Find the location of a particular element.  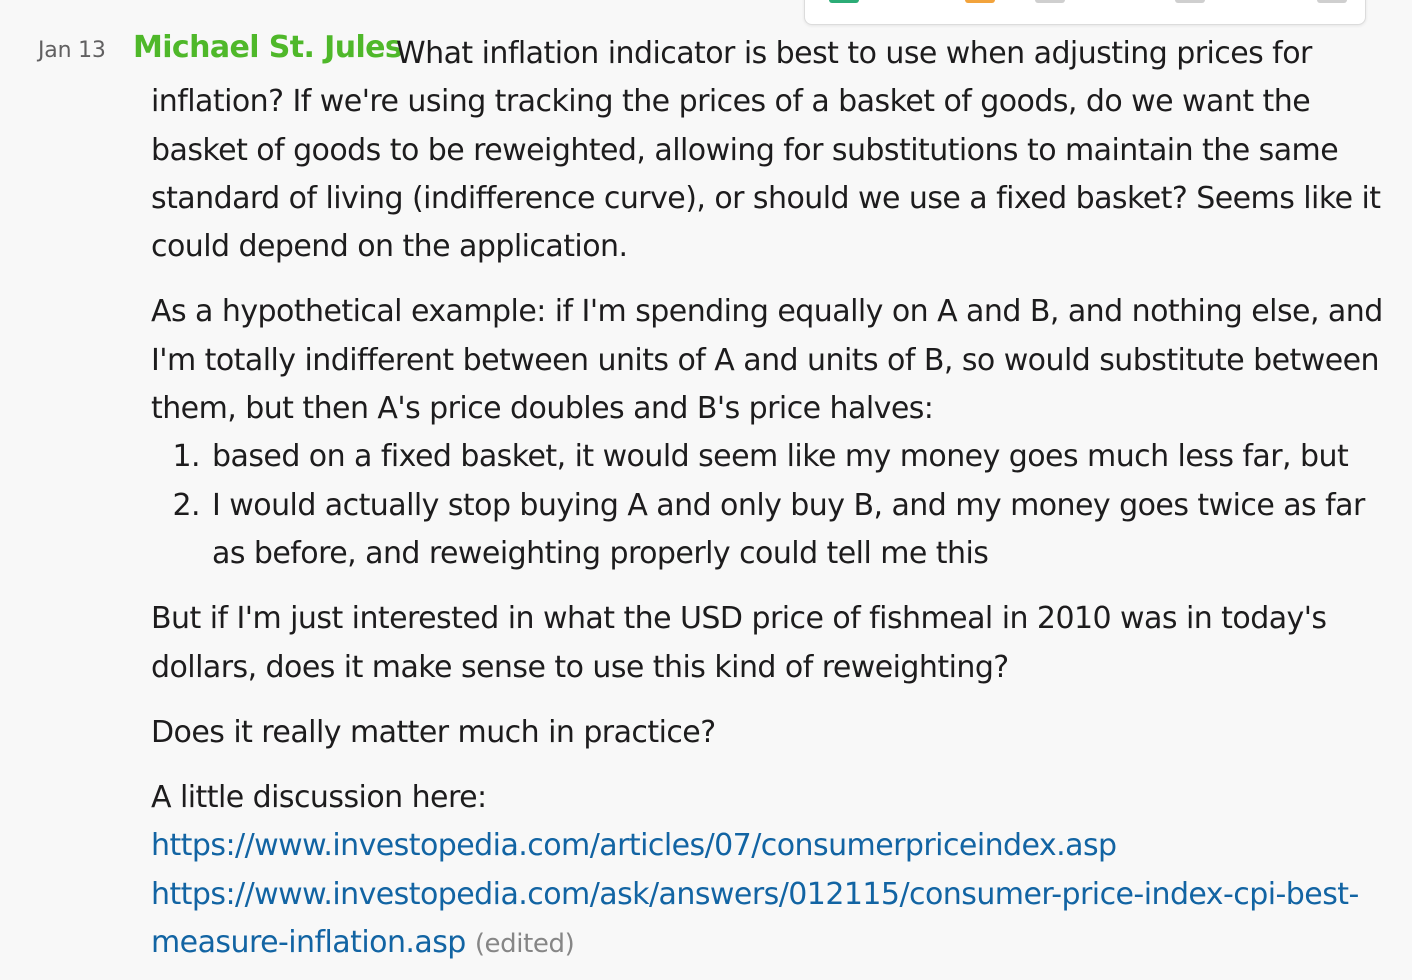

message-actions-toolbar is located at coordinates (1085, 12).